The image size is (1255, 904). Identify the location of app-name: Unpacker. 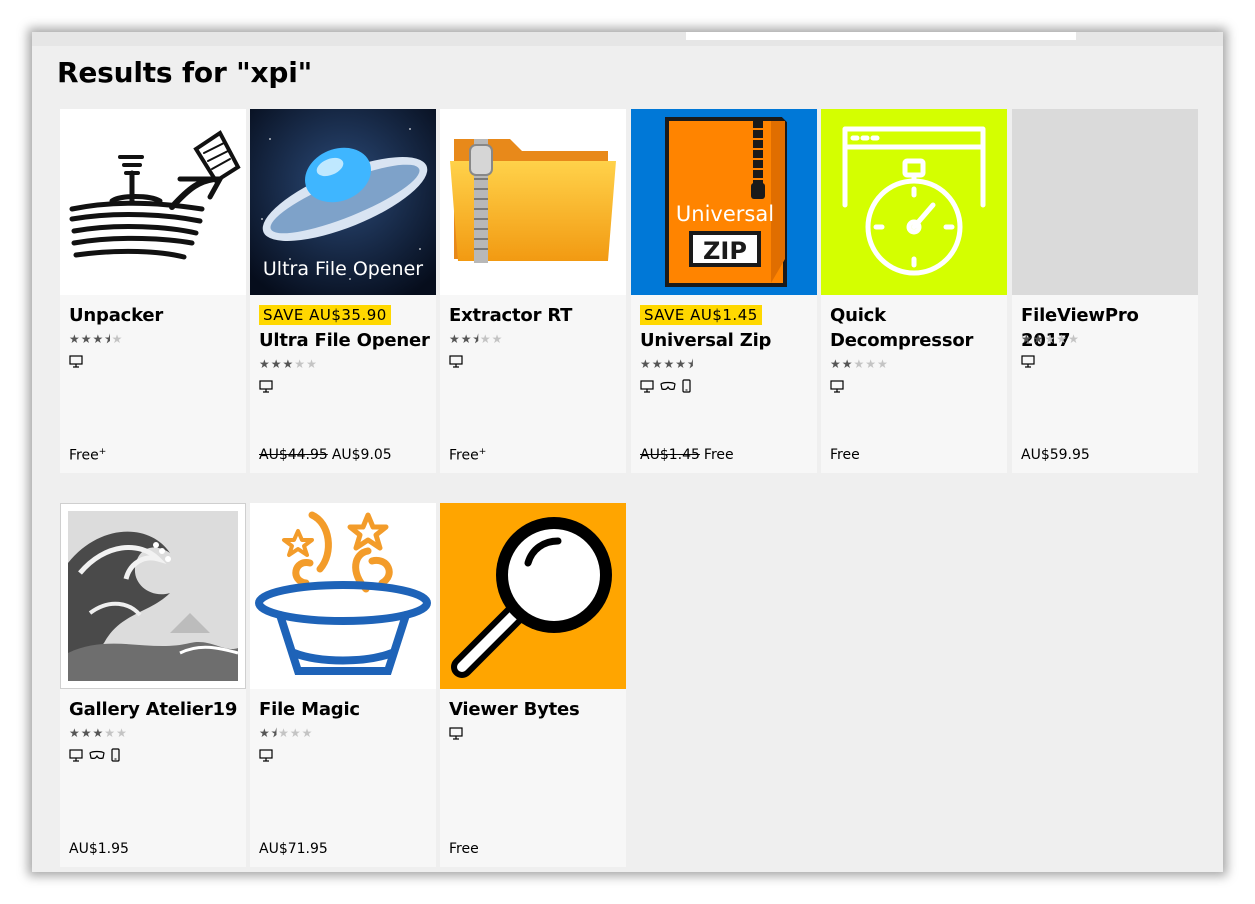
(116, 315).